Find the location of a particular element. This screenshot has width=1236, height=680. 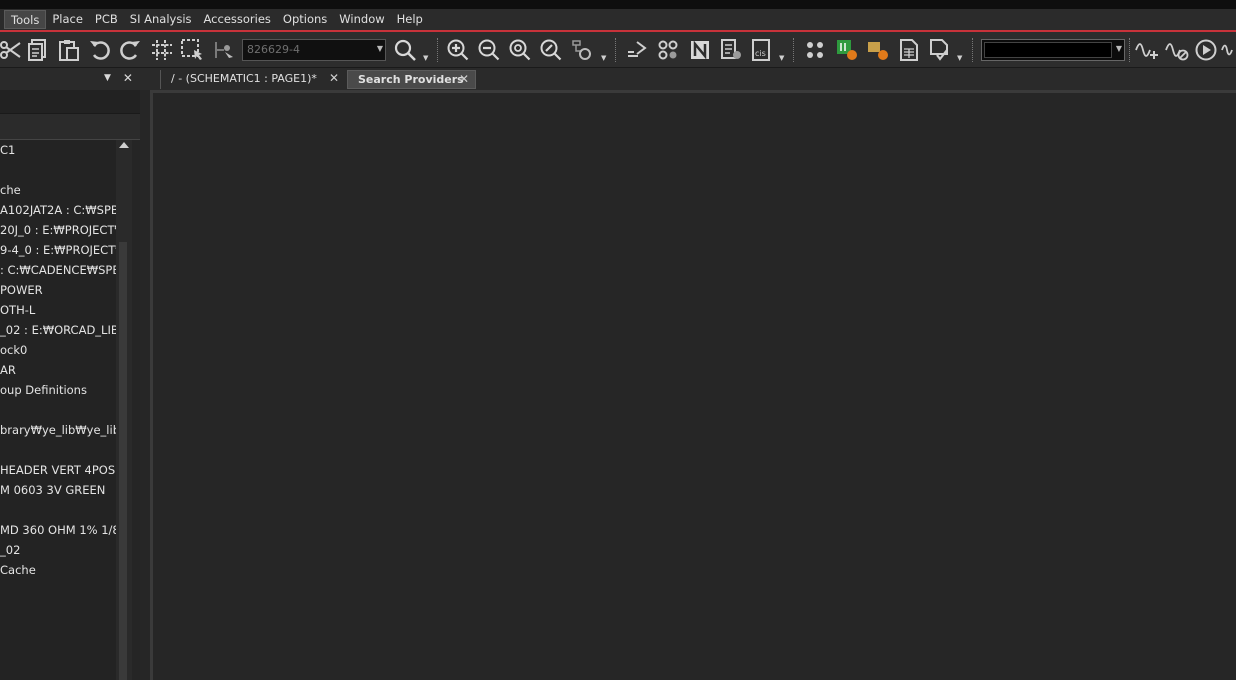

net-combo: ▼ is located at coordinates (1053, 50).